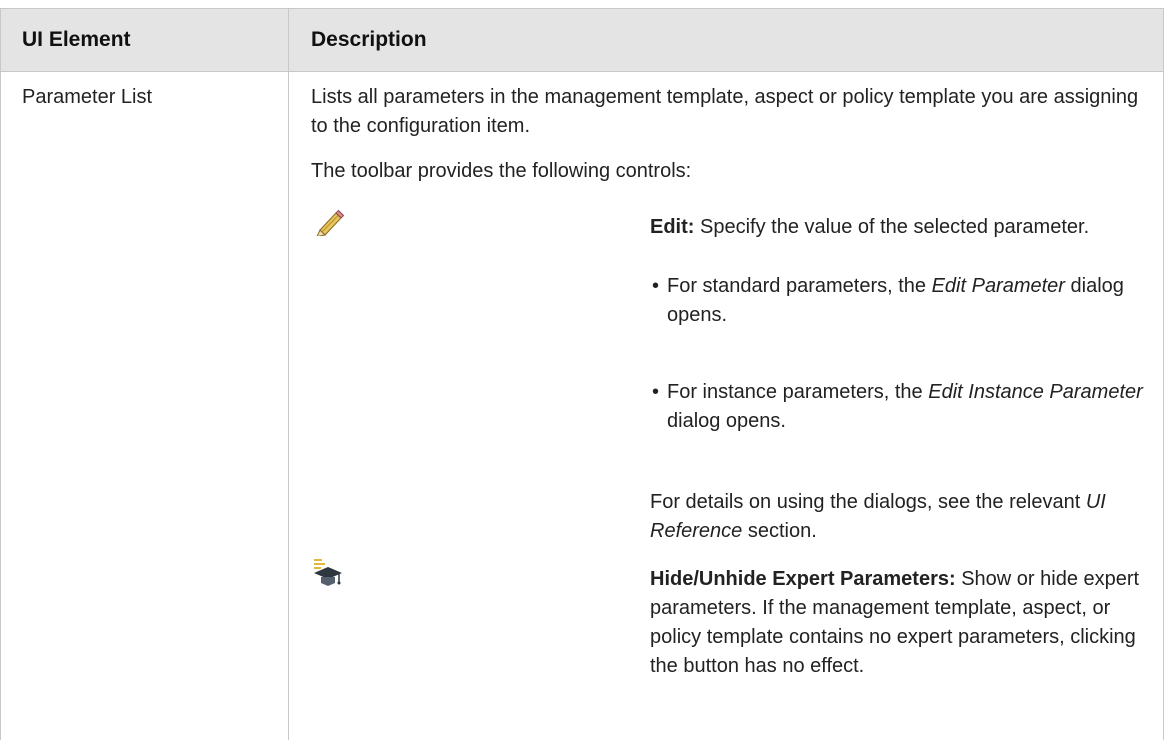  Describe the element at coordinates (369, 39) in the screenshot. I see `header-description: Description` at that location.